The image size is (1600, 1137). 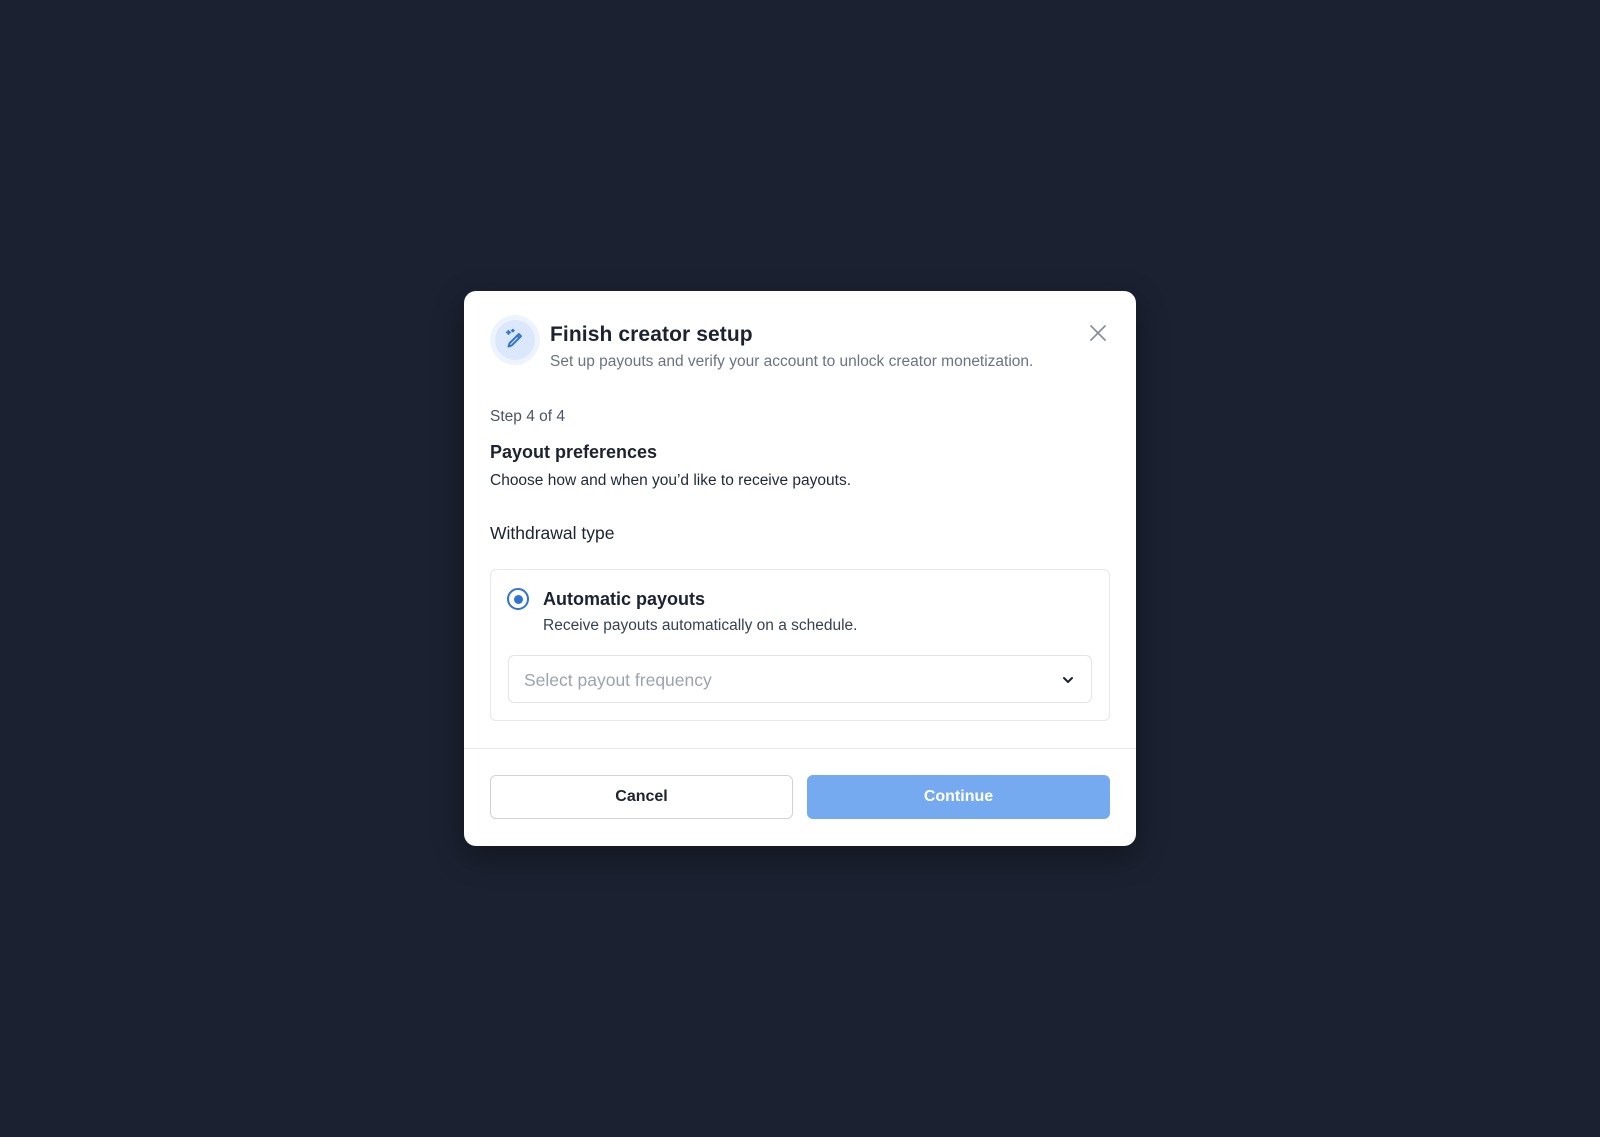 I want to click on payout-frequency-select: Select payout frequency, so click(x=800, y=679).